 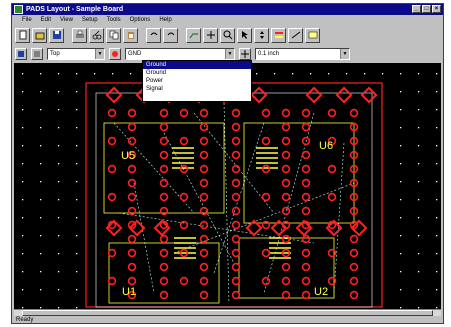 What do you see at coordinates (90, 20) in the screenshot?
I see `menu-setup: Setup` at bounding box center [90, 20].